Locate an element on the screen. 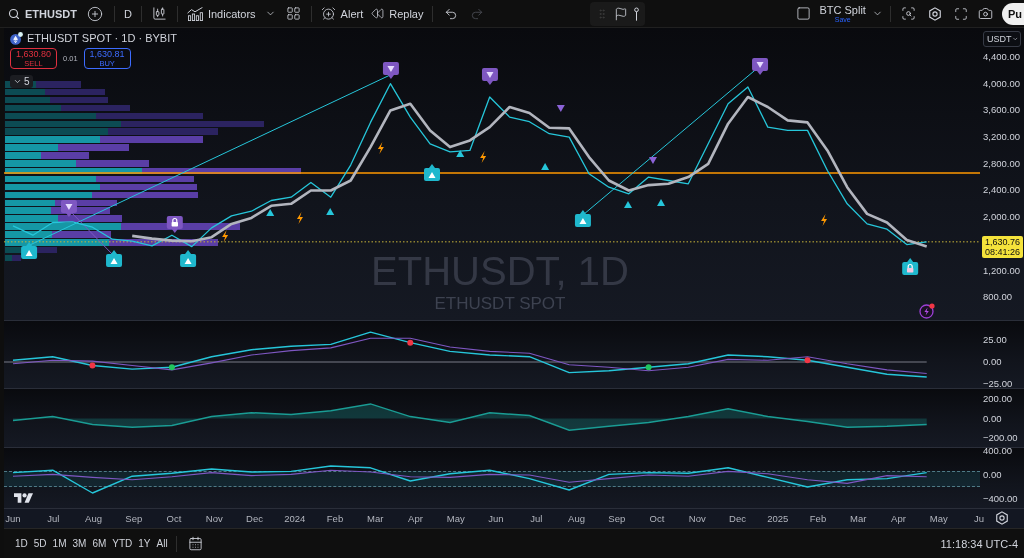 The height and width of the screenshot is (558, 1024). indicators-button: Indicators is located at coordinates (221, 13).